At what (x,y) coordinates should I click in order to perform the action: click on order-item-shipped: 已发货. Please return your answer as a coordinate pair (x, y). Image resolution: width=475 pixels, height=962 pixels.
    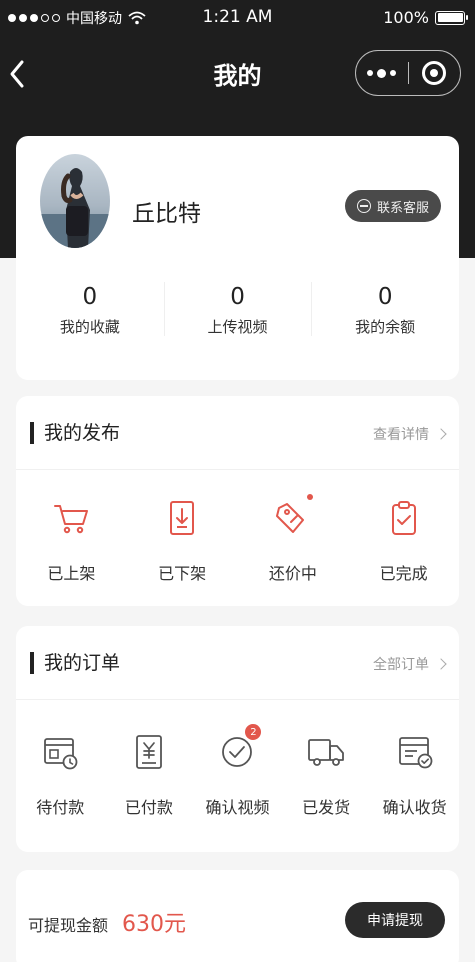
    Looking at the image, I should click on (326, 759).